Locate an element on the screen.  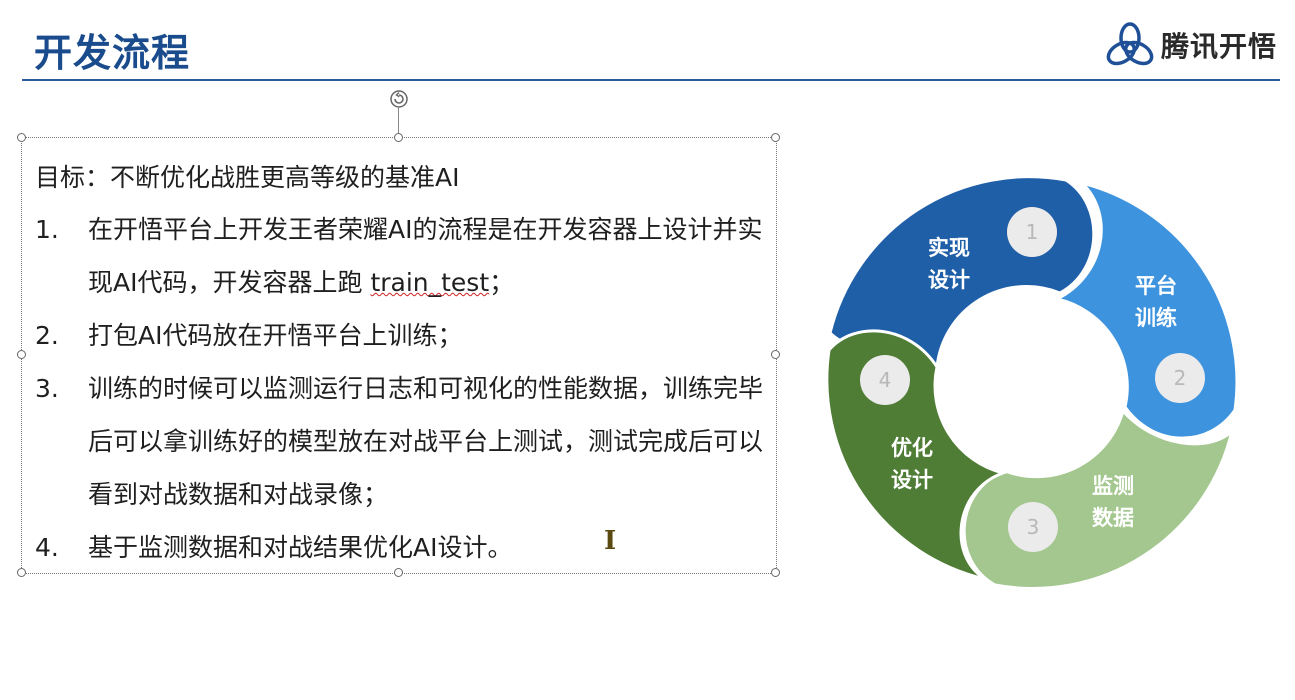
misspelled-word: train_test is located at coordinates (430, 282).